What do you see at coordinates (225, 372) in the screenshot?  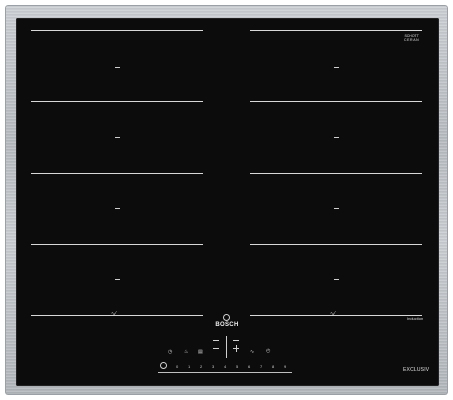 I see `power-slider-track` at bounding box center [225, 372].